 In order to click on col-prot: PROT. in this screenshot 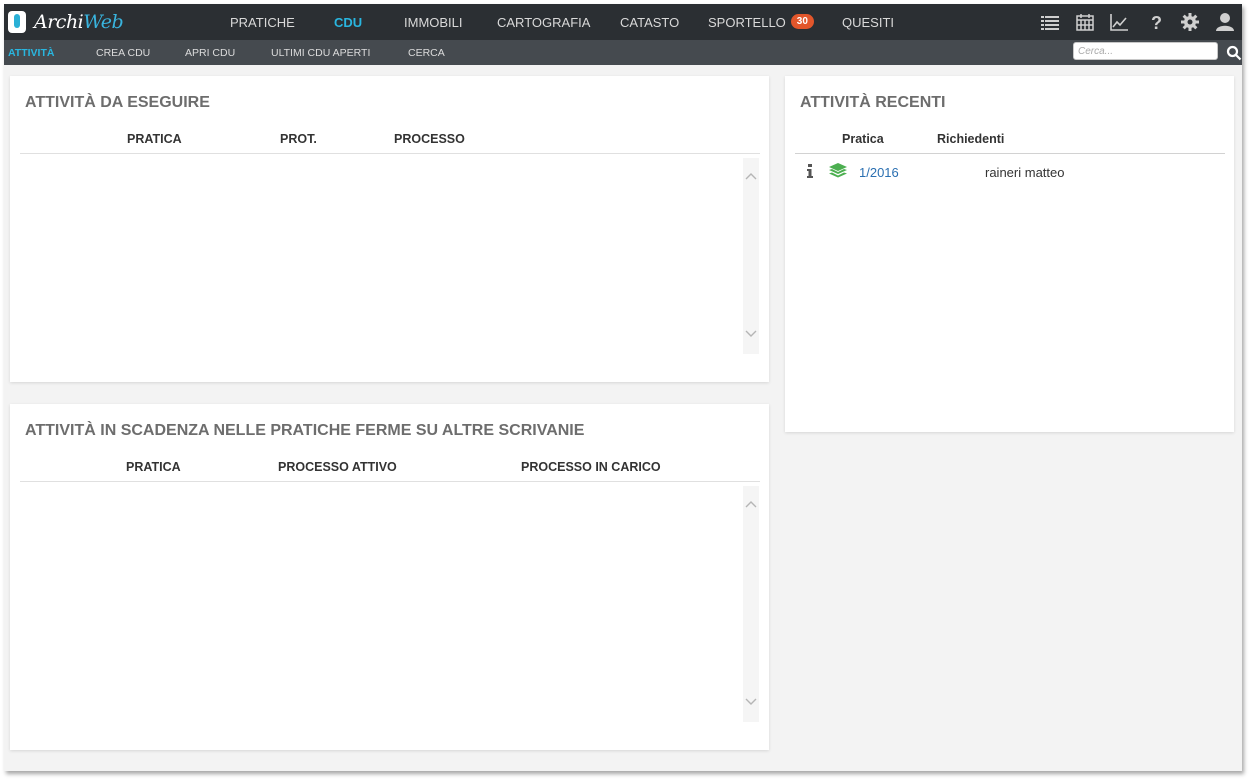, I will do `click(298, 139)`.